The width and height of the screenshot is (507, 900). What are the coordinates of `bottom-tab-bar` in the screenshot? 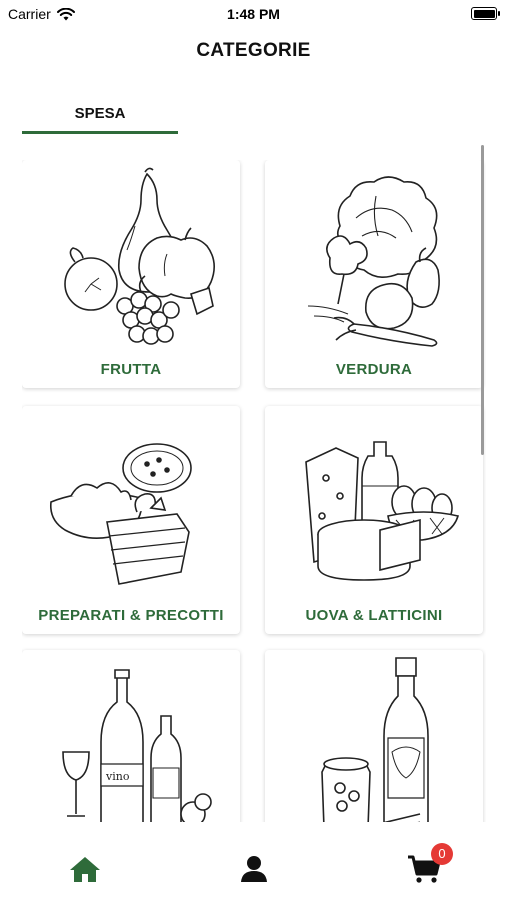 It's located at (253, 861).